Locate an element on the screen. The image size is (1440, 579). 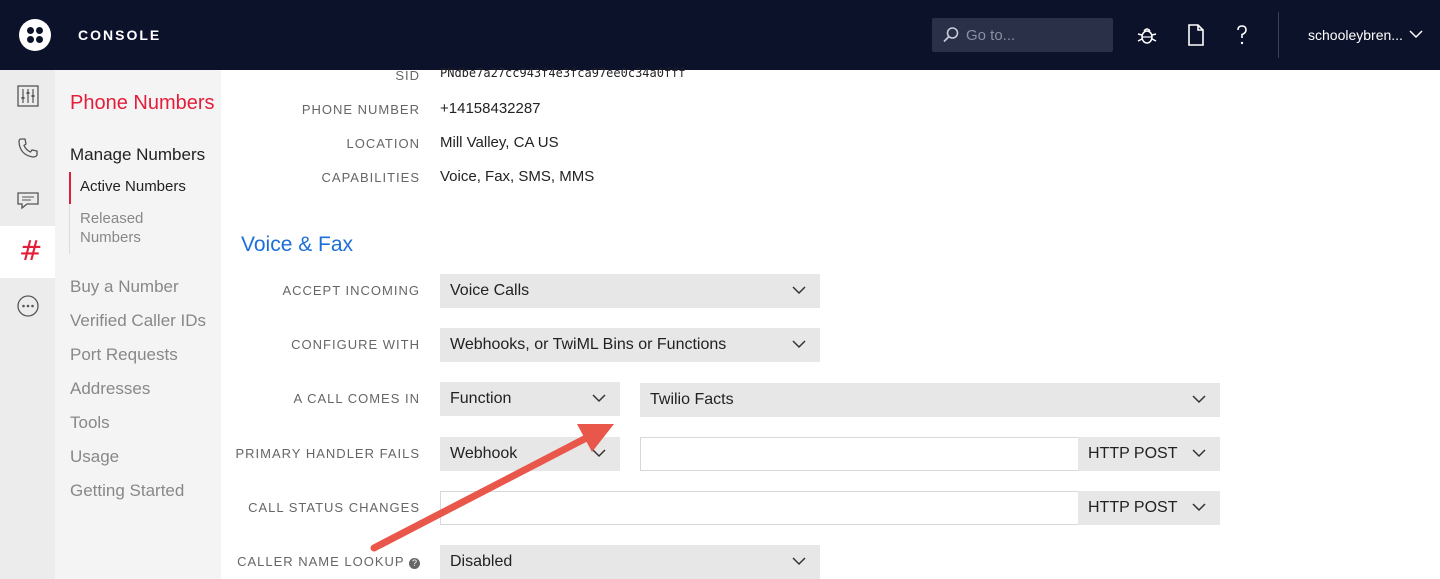
primary-fails-method-value: HTTP POST is located at coordinates (1133, 453).